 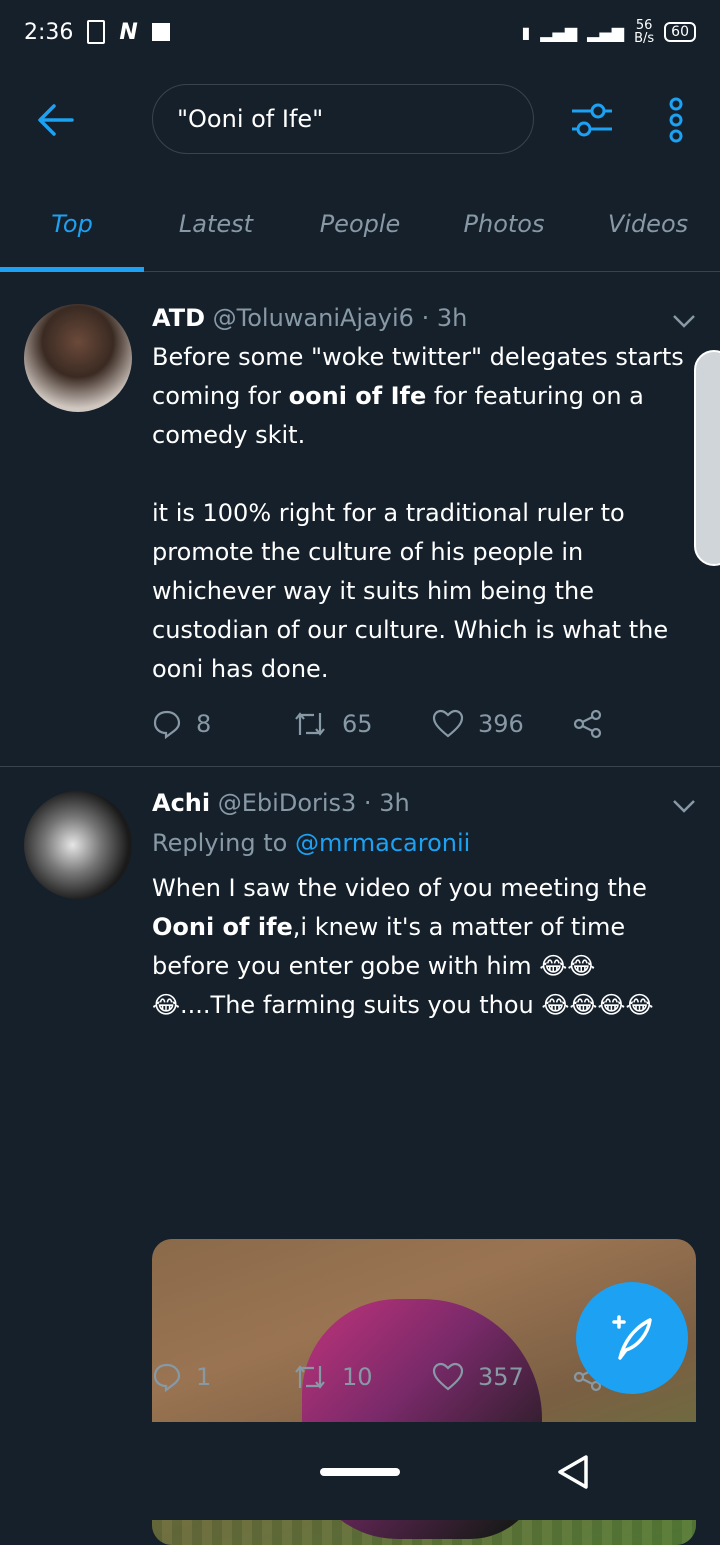 What do you see at coordinates (72, 224) in the screenshot?
I see `tab-top: Top` at bounding box center [72, 224].